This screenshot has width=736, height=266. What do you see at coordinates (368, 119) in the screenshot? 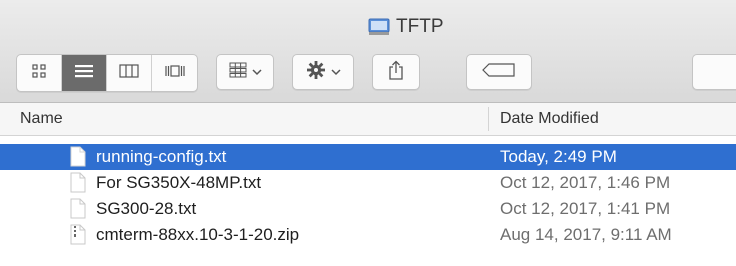
I see `column-header-row: Name Date Modified` at bounding box center [368, 119].